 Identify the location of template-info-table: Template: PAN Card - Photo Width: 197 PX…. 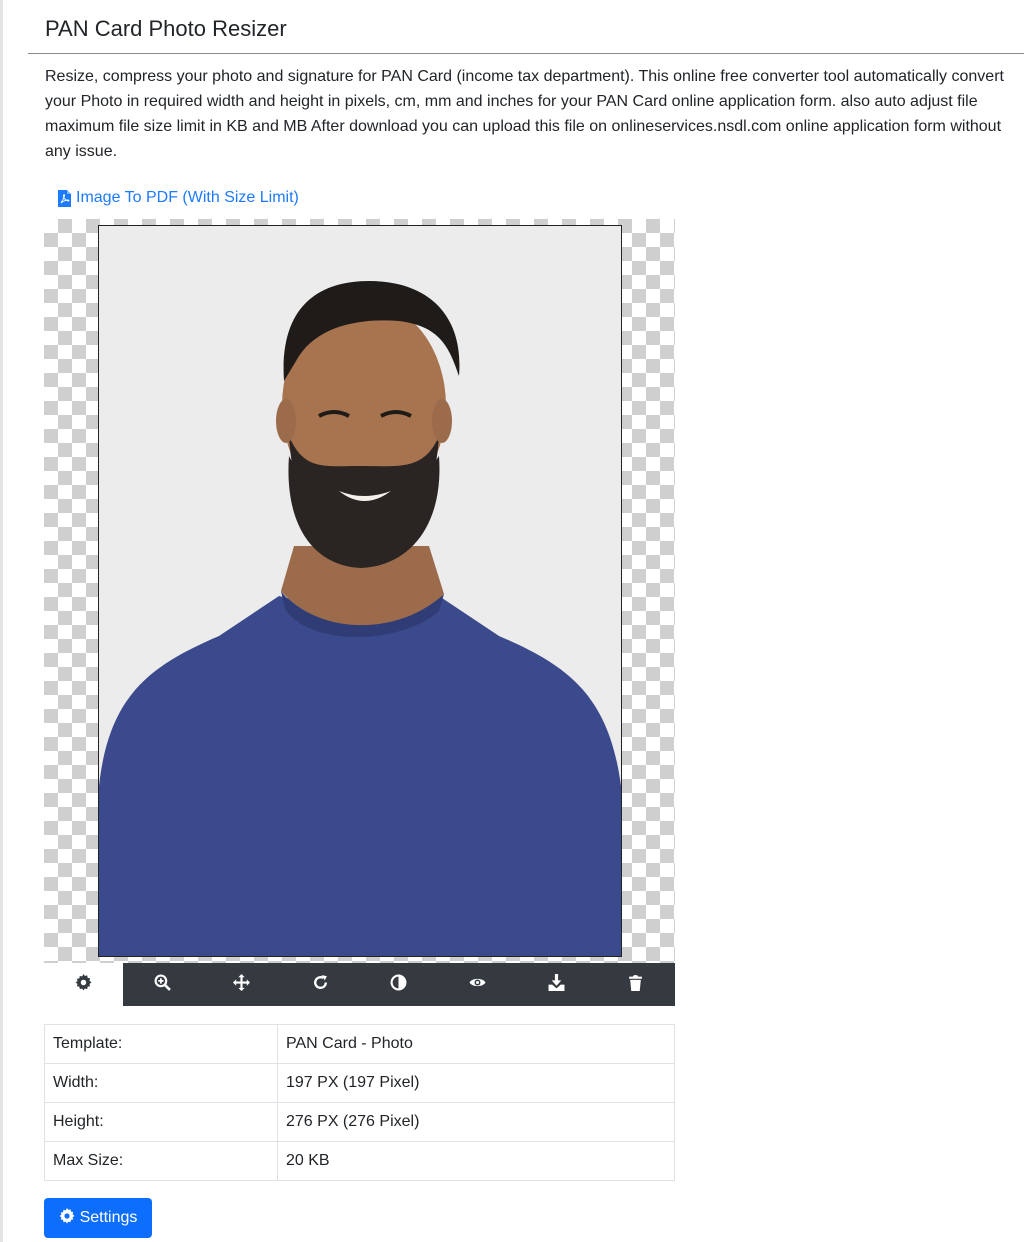
(359, 1102).